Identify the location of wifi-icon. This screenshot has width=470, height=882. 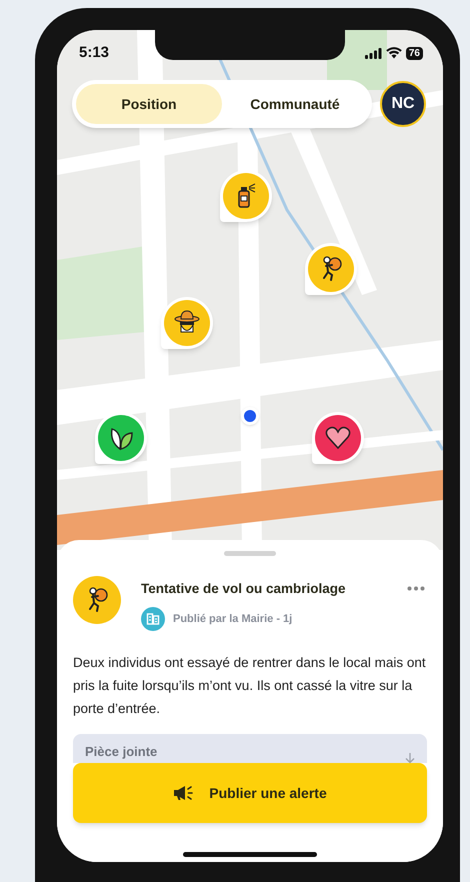
(394, 53).